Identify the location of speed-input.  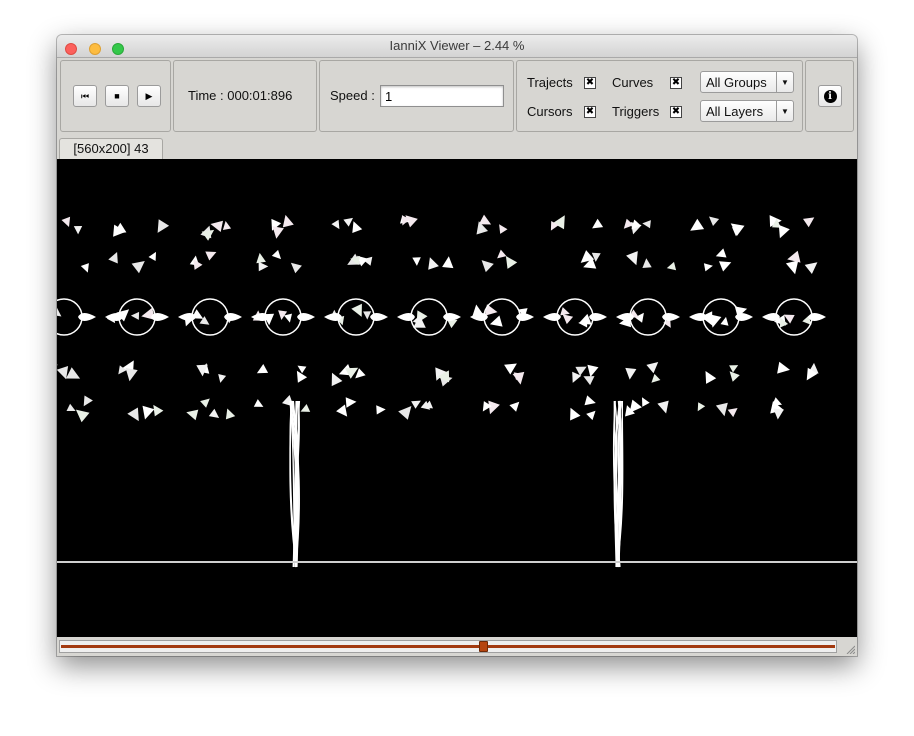
(442, 96).